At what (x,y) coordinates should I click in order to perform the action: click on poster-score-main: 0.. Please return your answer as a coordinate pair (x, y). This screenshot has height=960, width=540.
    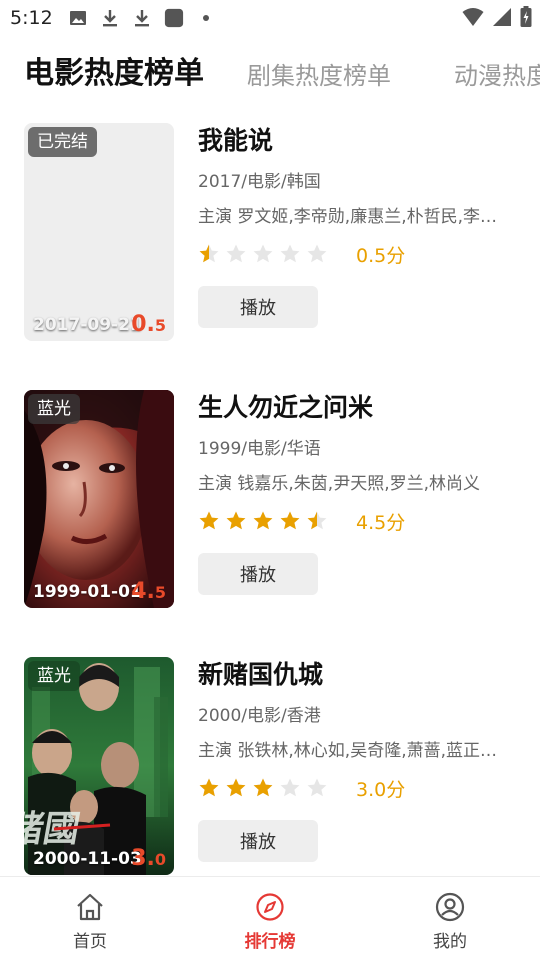
    Looking at the image, I should click on (143, 324).